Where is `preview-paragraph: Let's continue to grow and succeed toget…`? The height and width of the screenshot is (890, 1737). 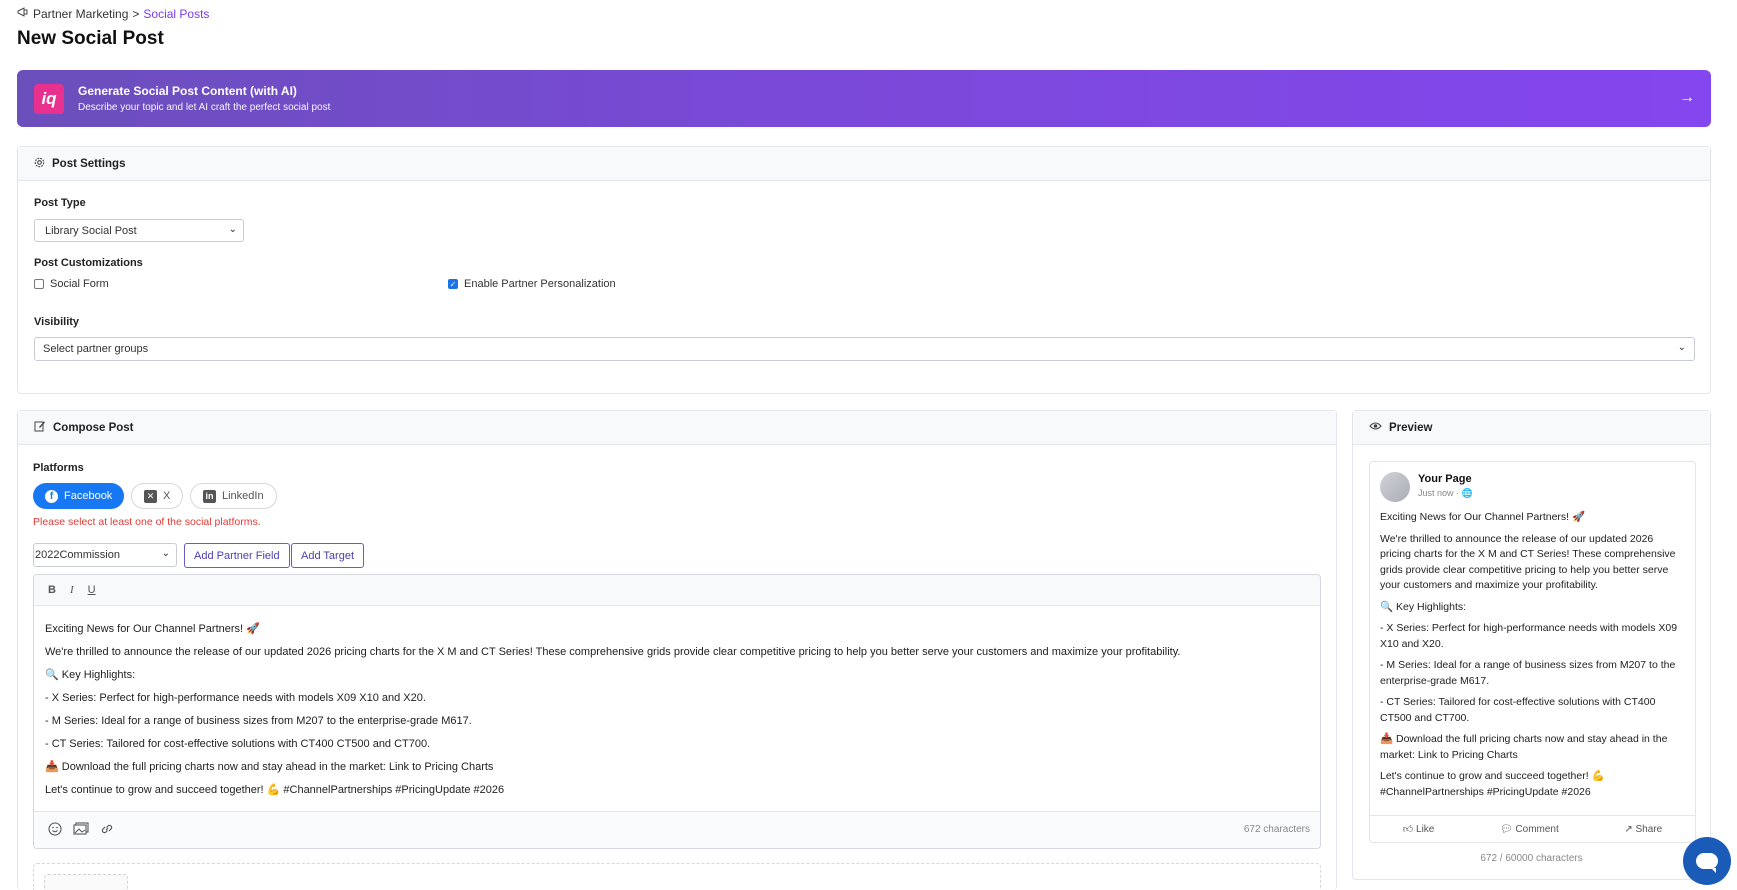
preview-paragraph: Let's continue to grow and succeed toget… is located at coordinates (1492, 784).